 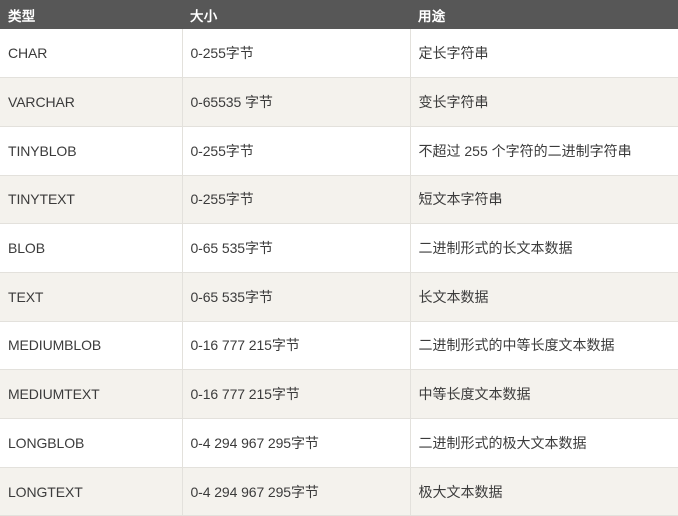 What do you see at coordinates (91, 491) in the screenshot?
I see `cell-type: LONGTEXT` at bounding box center [91, 491].